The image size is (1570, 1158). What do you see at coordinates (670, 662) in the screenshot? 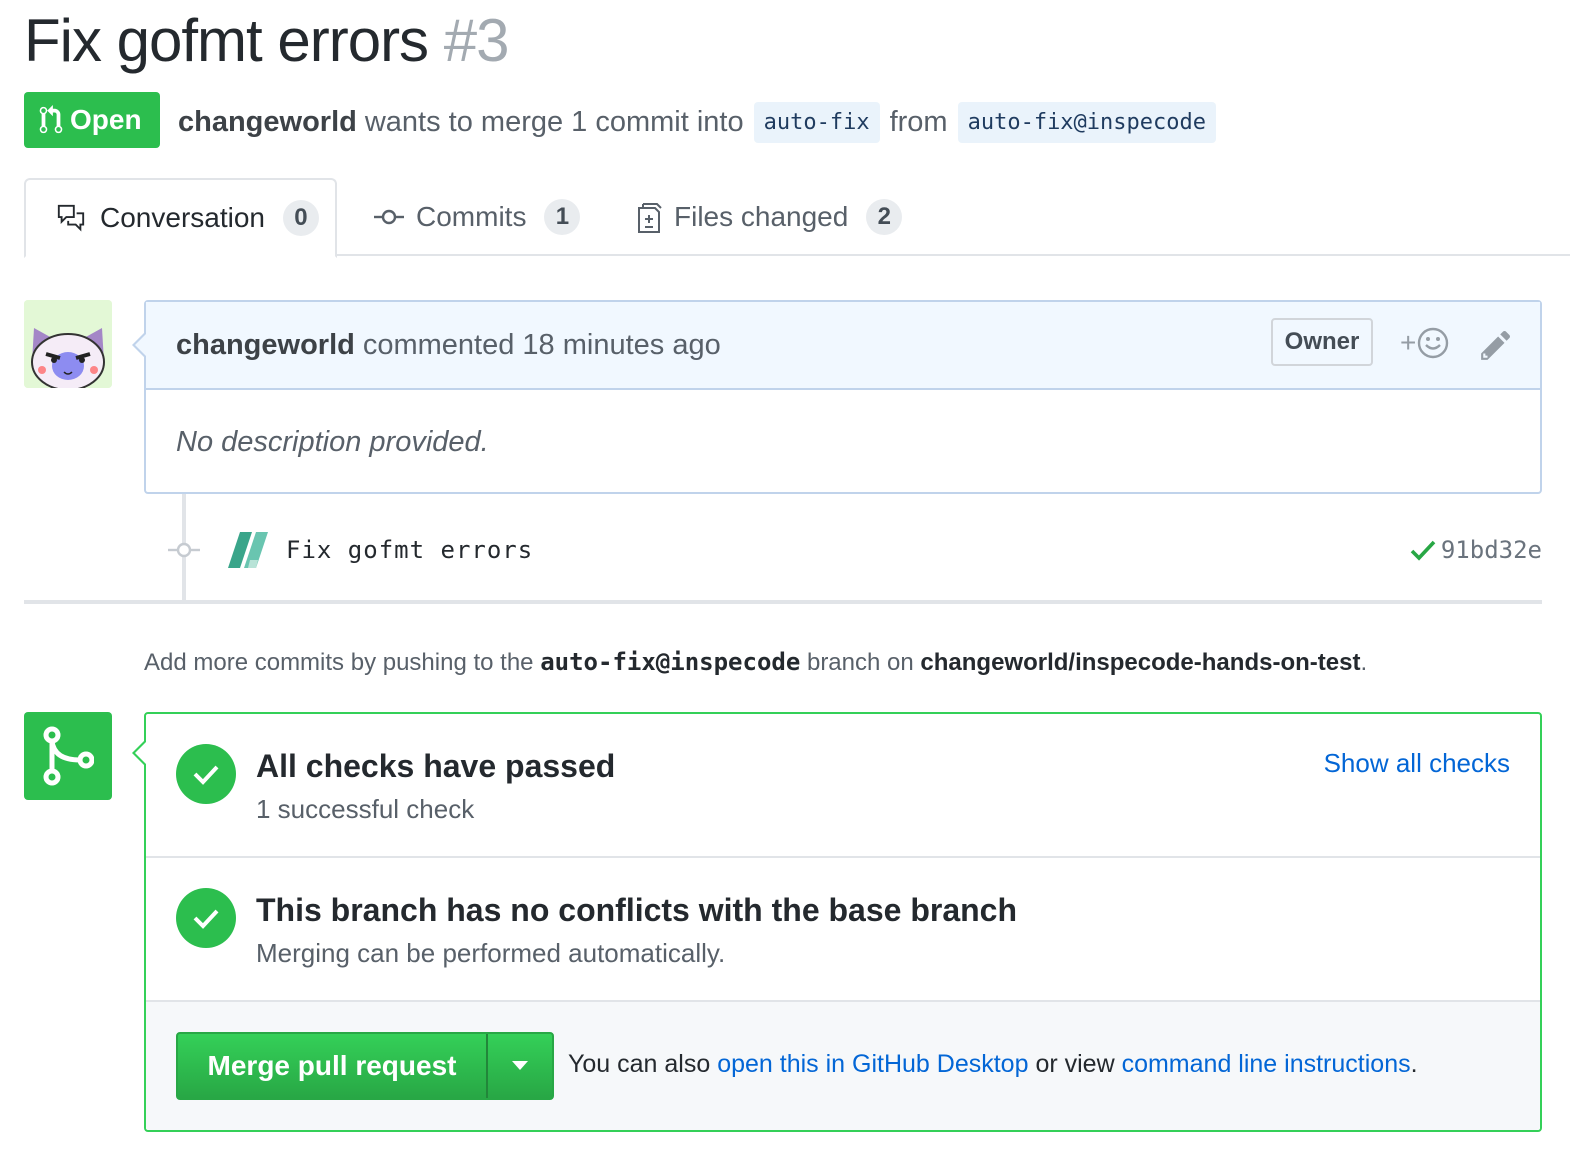
I see `push-hint-branch: auto-fix@inspecode` at bounding box center [670, 662].